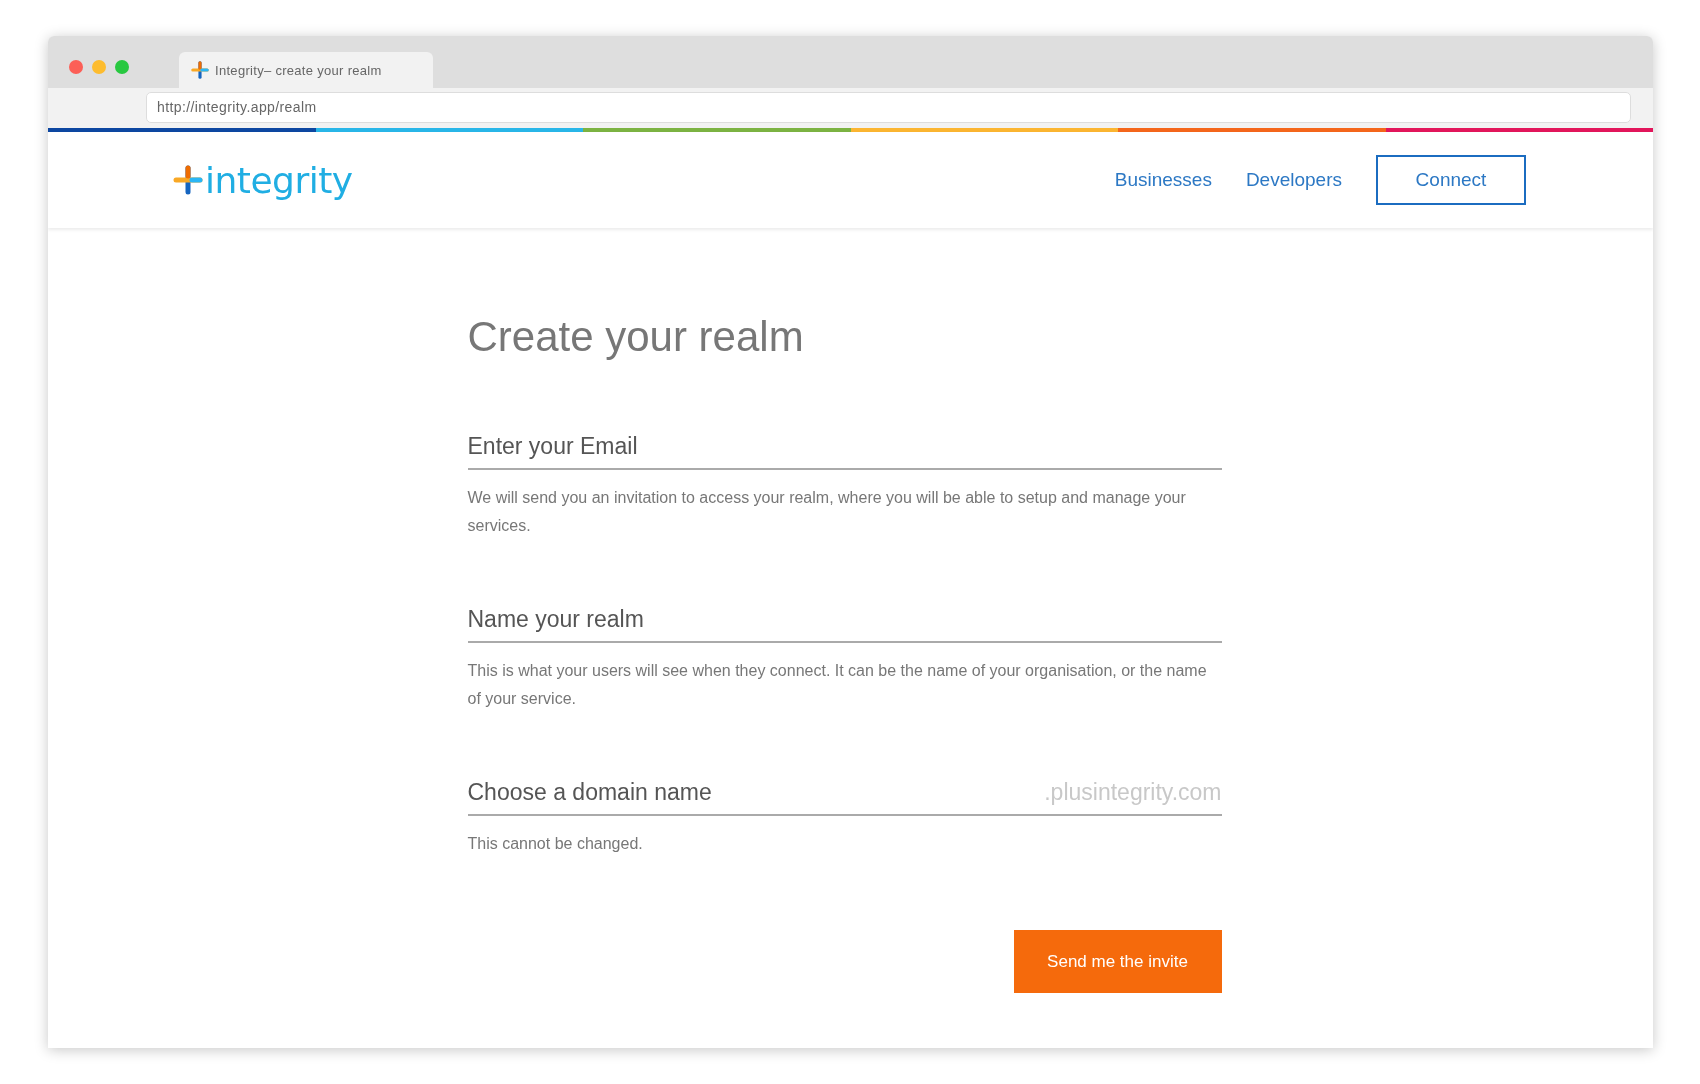 The width and height of the screenshot is (1700, 1084). Describe the element at coordinates (1163, 180) in the screenshot. I see `nav-link: Businesses` at that location.